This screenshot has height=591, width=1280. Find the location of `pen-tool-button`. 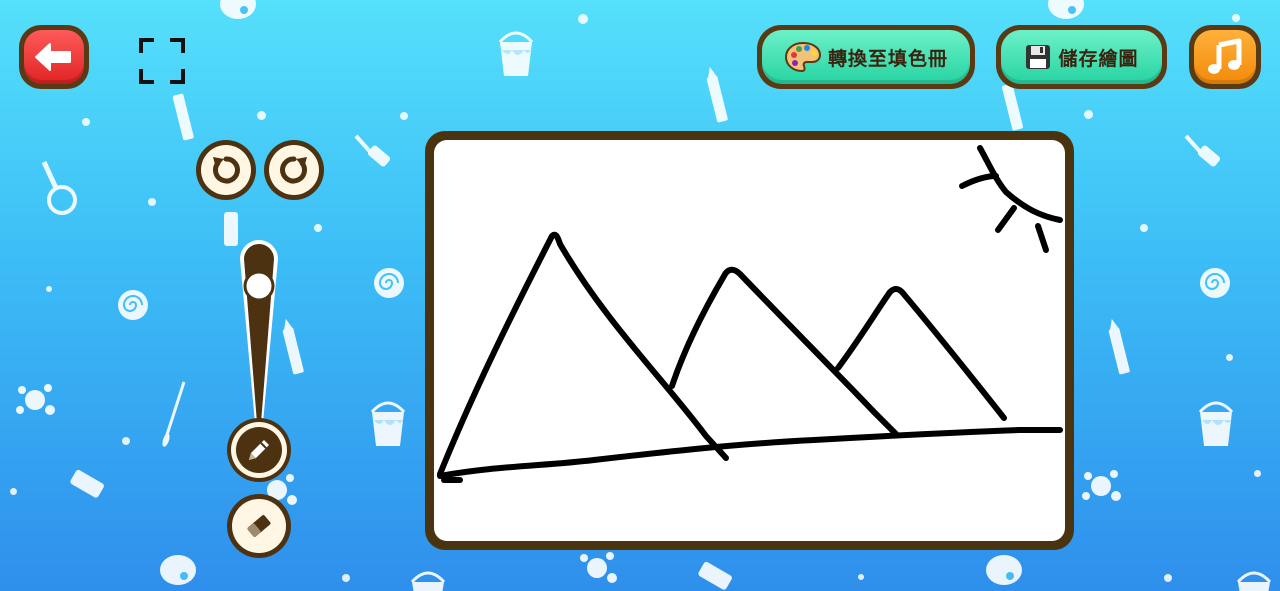

pen-tool-button is located at coordinates (259, 450).